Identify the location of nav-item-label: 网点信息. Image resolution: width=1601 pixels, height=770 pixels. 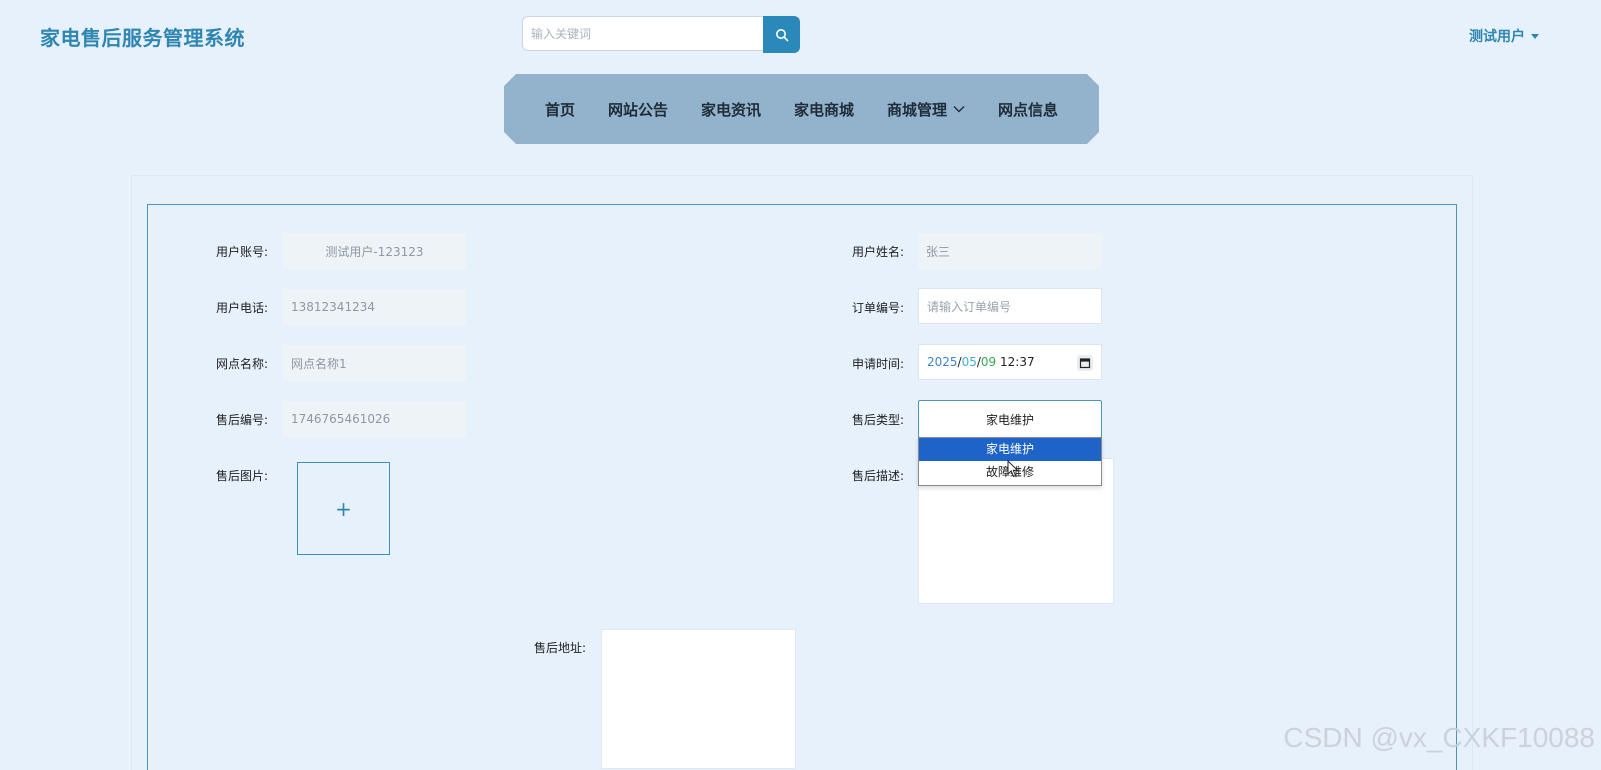
(1028, 109).